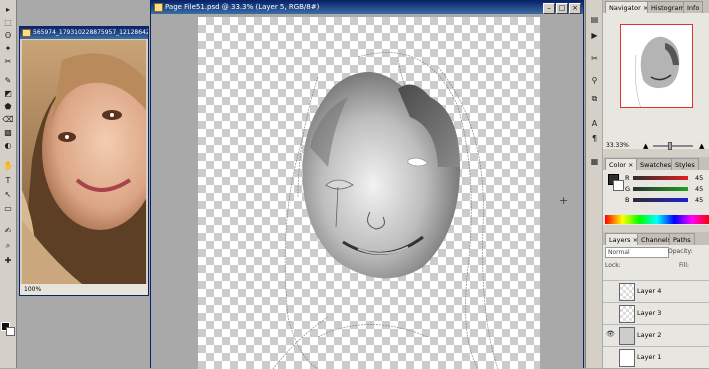 The width and height of the screenshot is (709, 369). I want to click on zoom-slider-thumb, so click(670, 146).